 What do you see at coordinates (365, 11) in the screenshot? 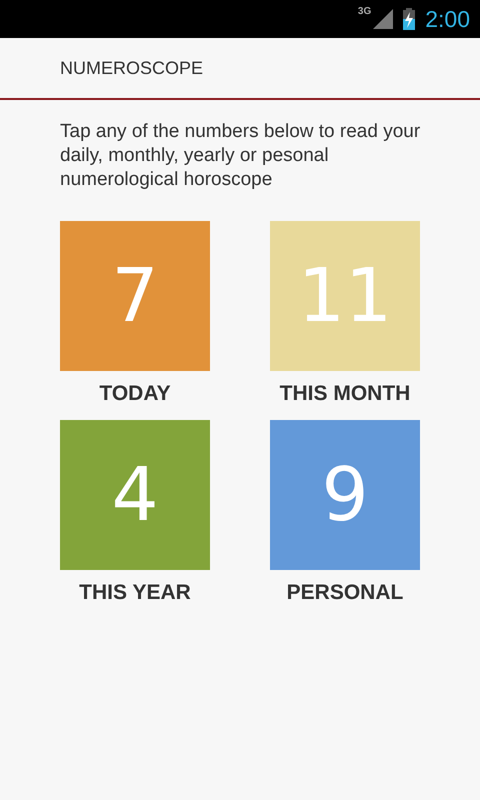
I see `network-type: 3G` at bounding box center [365, 11].